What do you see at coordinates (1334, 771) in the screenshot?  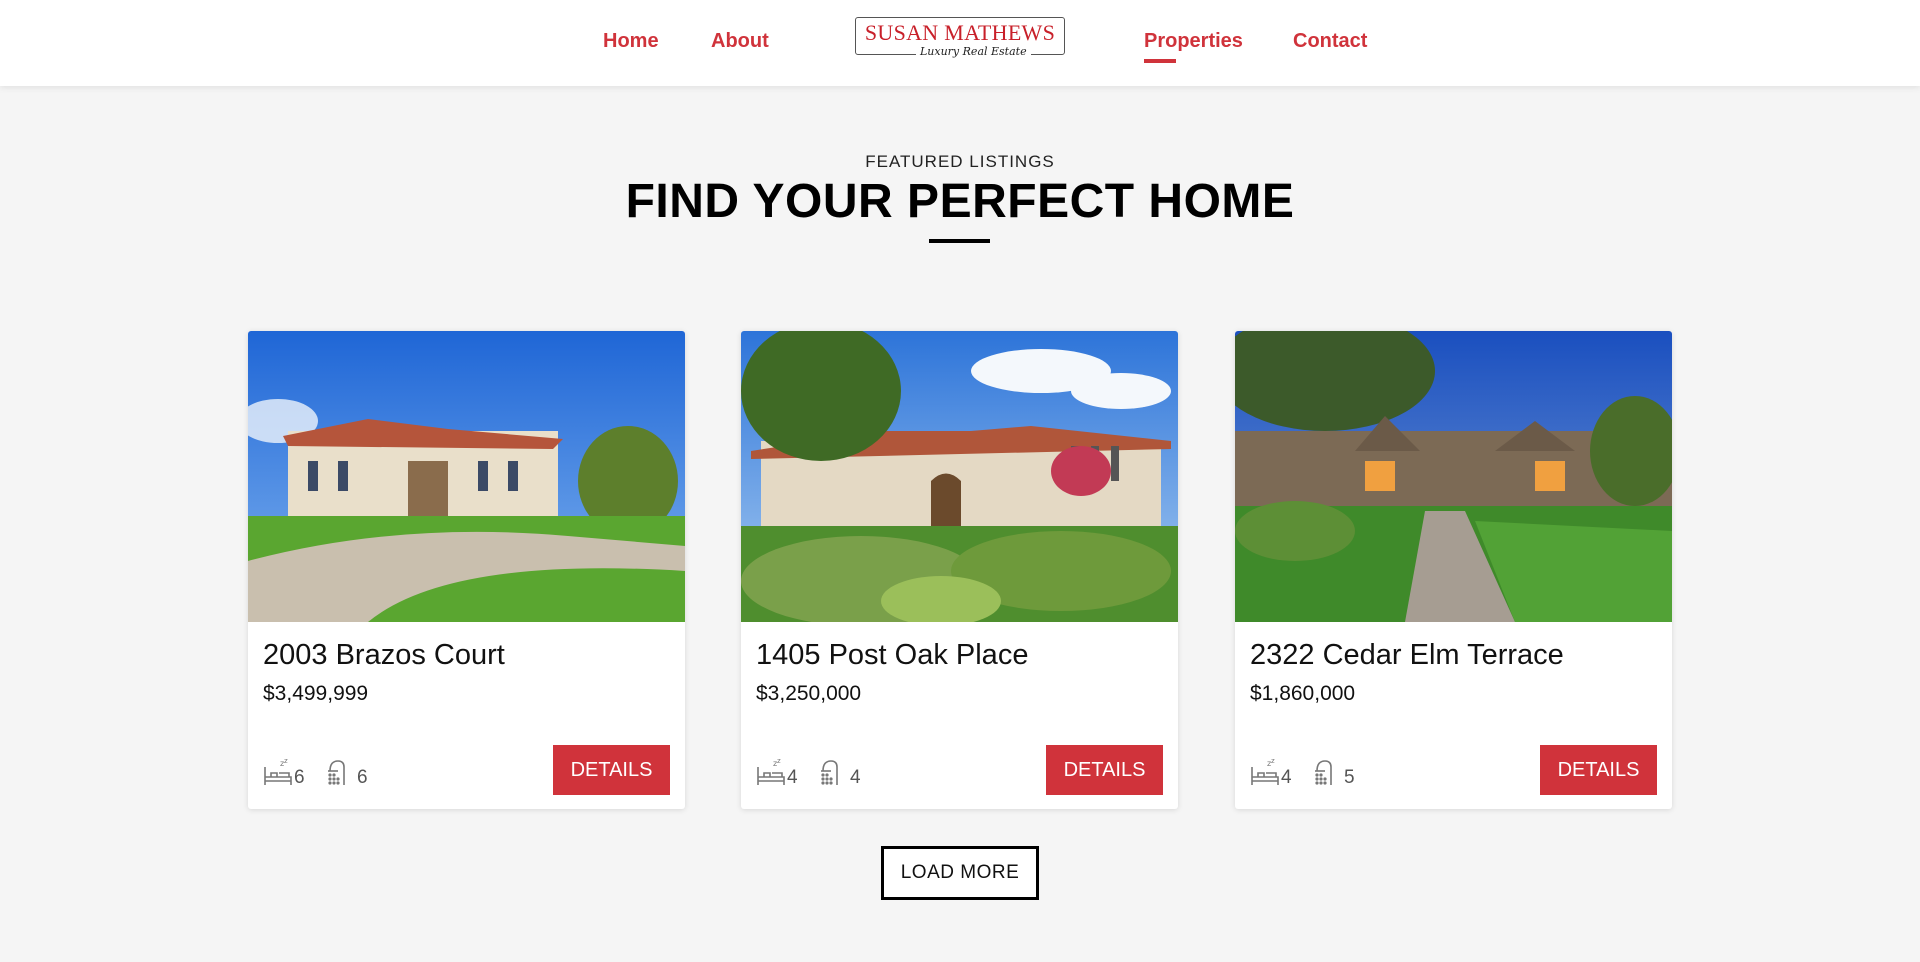 I see `baths-stat: 5` at bounding box center [1334, 771].